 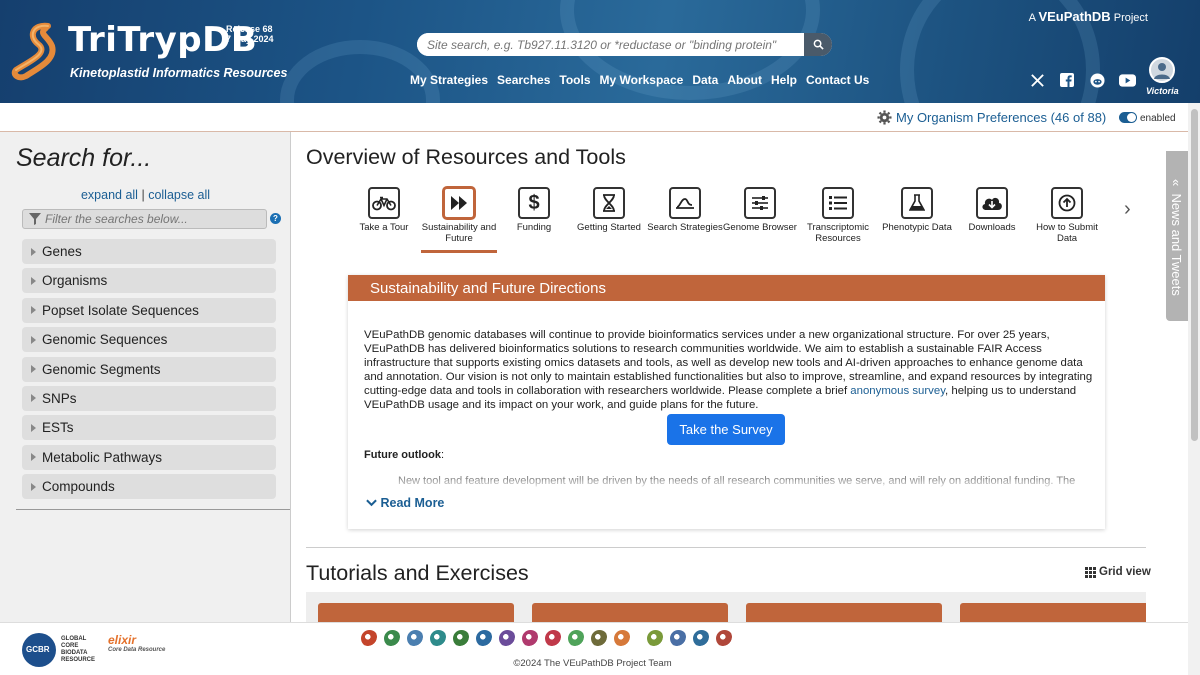 What do you see at coordinates (38, 52) in the screenshot?
I see `tritrypdb-logo-icon` at bounding box center [38, 52].